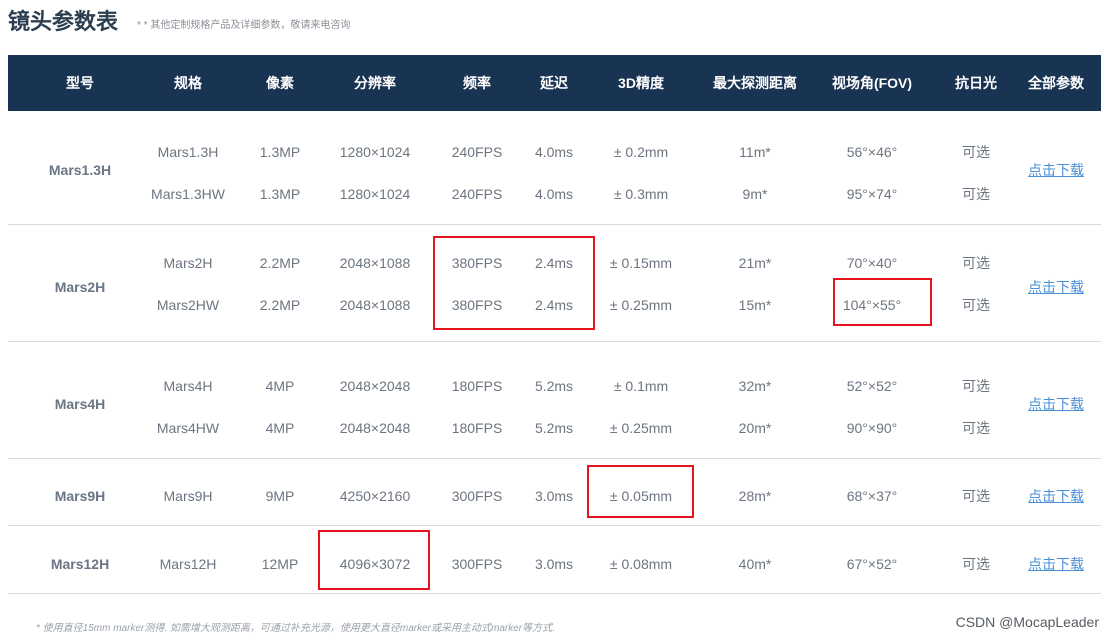 The width and height of the screenshot is (1113, 641). What do you see at coordinates (63, 21) in the screenshot?
I see `page-title: 镜头参数表` at bounding box center [63, 21].